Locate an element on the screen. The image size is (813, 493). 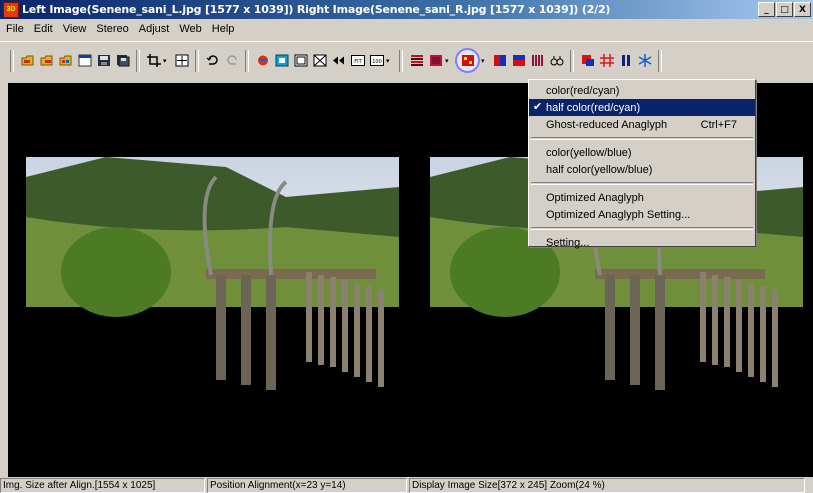
vertical-interlace-icon is located at coordinates (537, 60).